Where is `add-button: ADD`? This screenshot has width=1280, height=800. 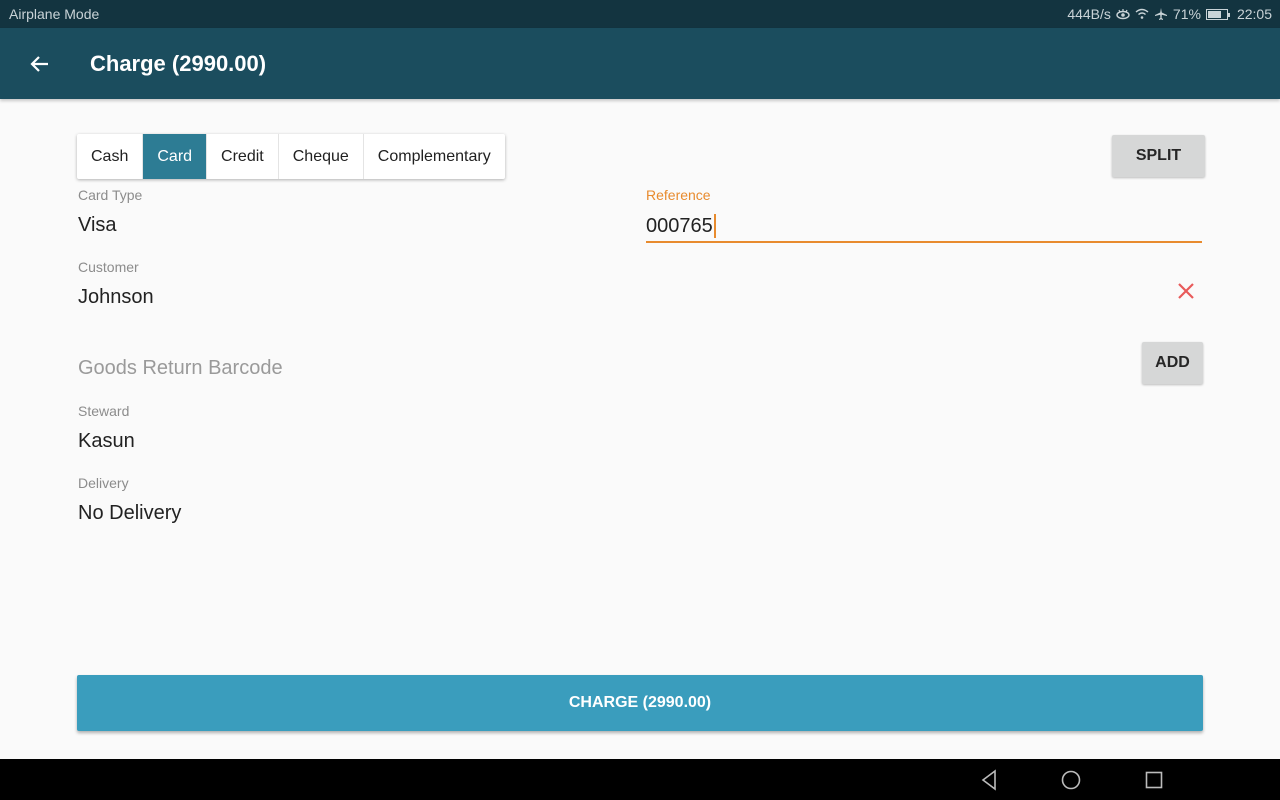
add-button: ADD is located at coordinates (1172, 363).